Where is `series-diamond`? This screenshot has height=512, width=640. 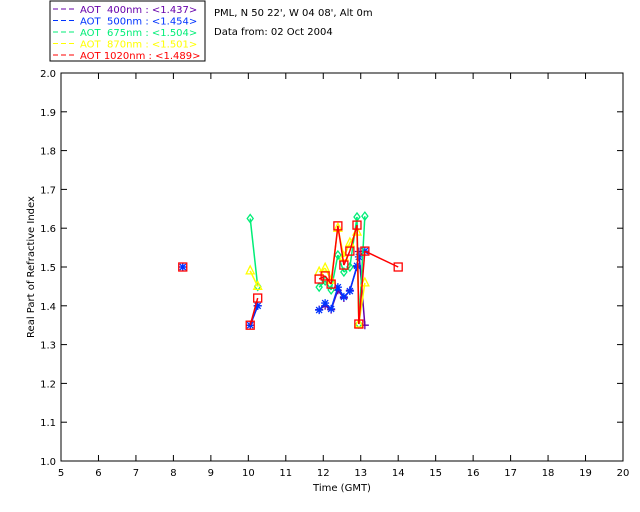 series-diamond is located at coordinates (307, 270).